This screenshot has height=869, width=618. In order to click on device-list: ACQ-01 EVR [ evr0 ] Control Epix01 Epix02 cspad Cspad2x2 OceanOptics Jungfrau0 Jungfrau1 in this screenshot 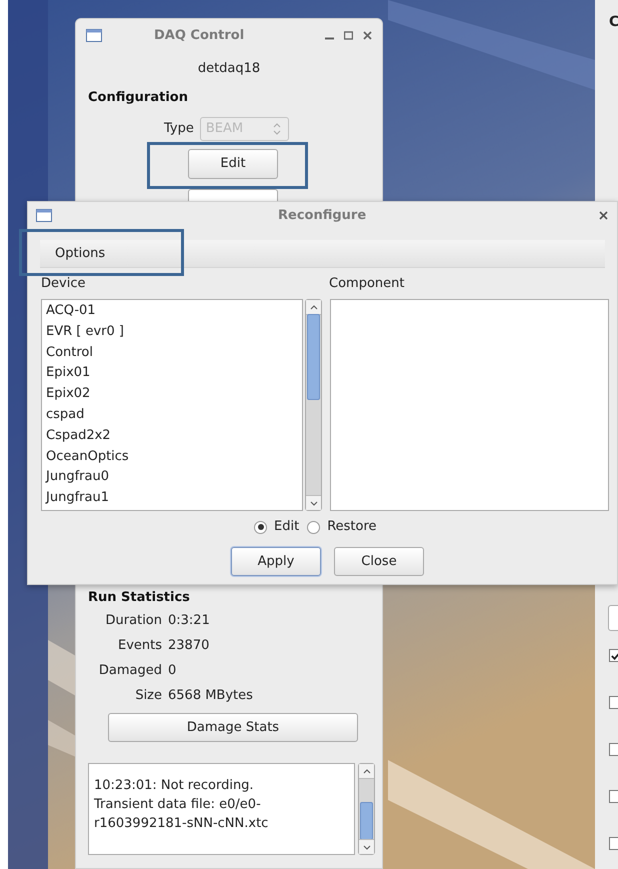, I will do `click(172, 405)`.